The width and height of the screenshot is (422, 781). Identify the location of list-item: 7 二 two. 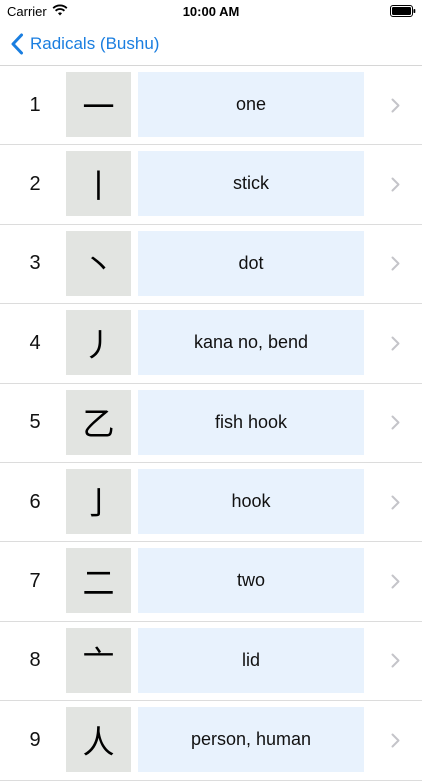
(211, 582).